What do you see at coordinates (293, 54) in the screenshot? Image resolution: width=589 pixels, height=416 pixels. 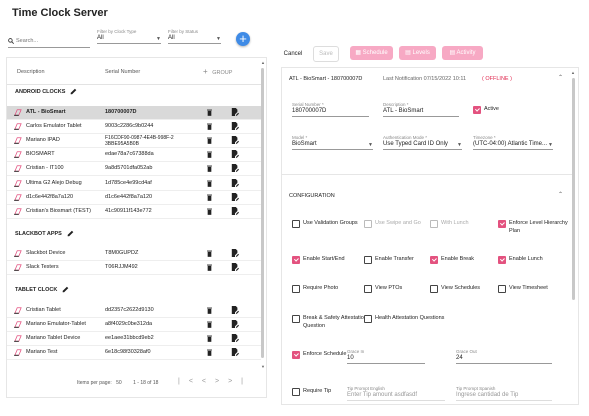 I see `cancel-button: Cancel` at bounding box center [293, 54].